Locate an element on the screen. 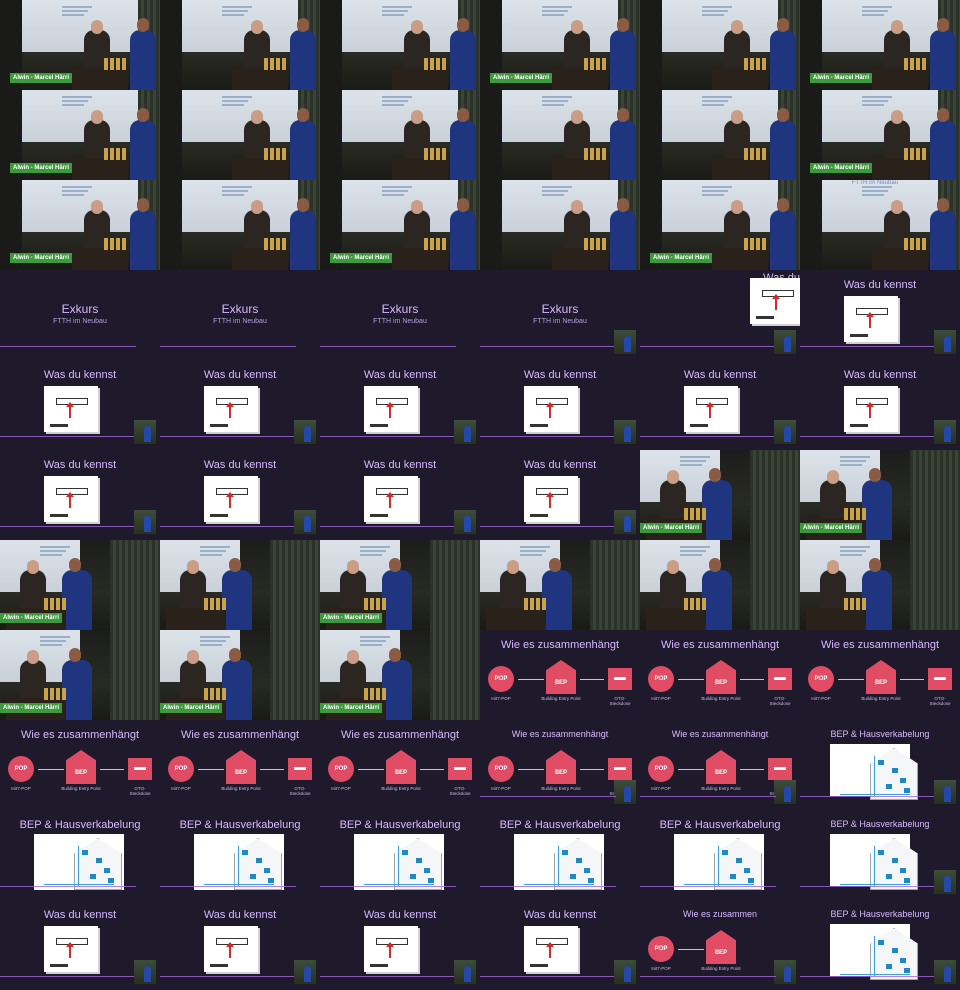  slide-thumbnail: Was du kennst is located at coordinates (560, 945).